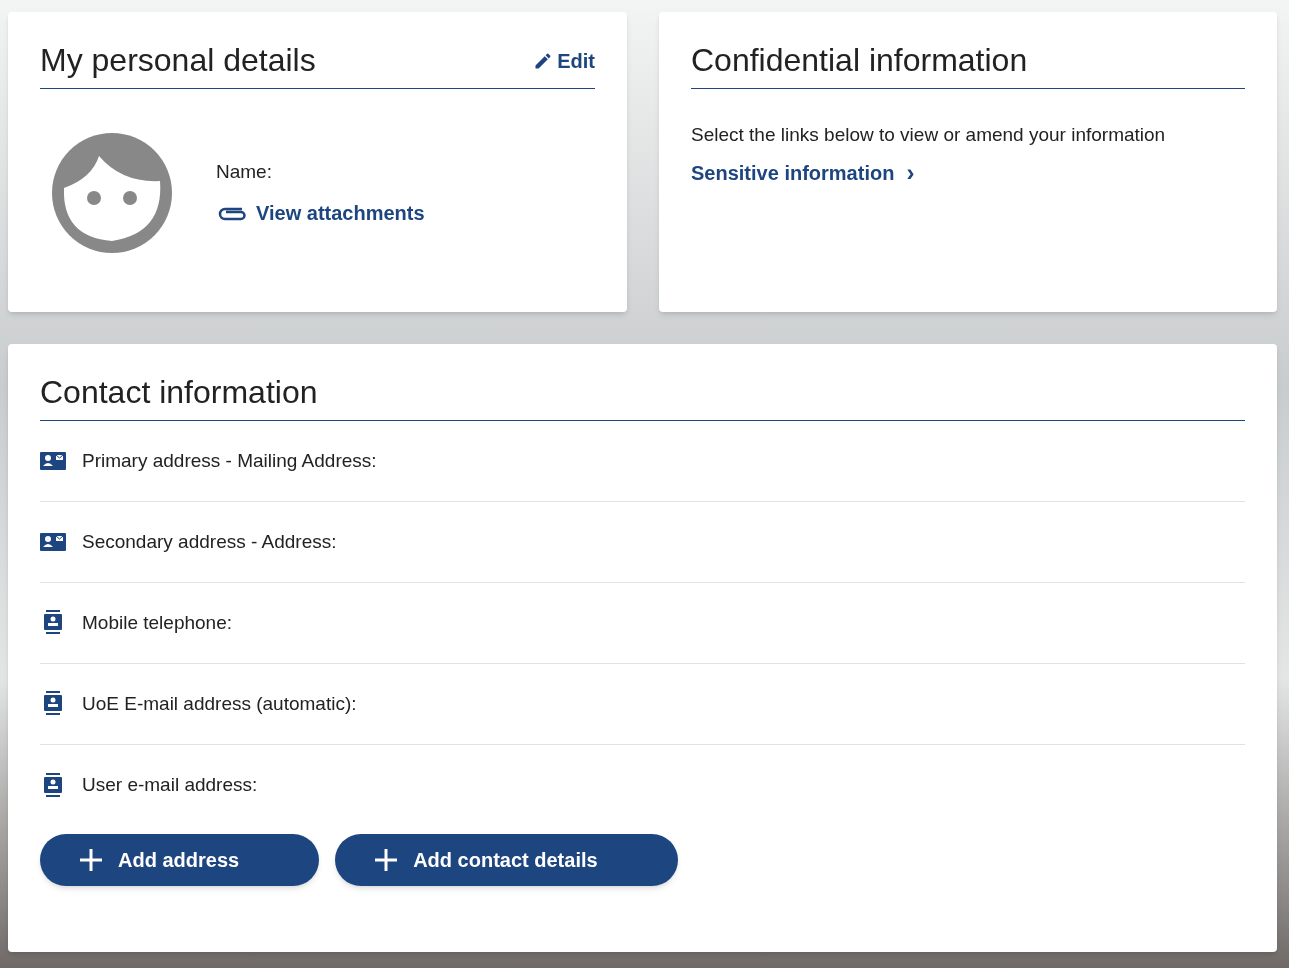 This screenshot has width=1289, height=968. I want to click on card-title: Confidential information, so click(860, 60).